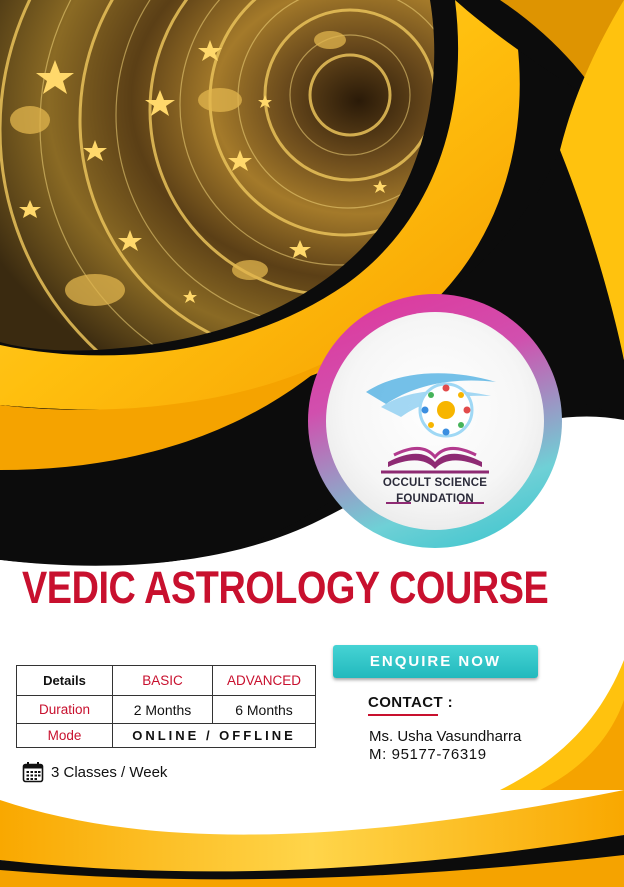 This screenshot has height=887, width=624. I want to click on table-header-row: Details BASIC ADVANCED, so click(166, 680).